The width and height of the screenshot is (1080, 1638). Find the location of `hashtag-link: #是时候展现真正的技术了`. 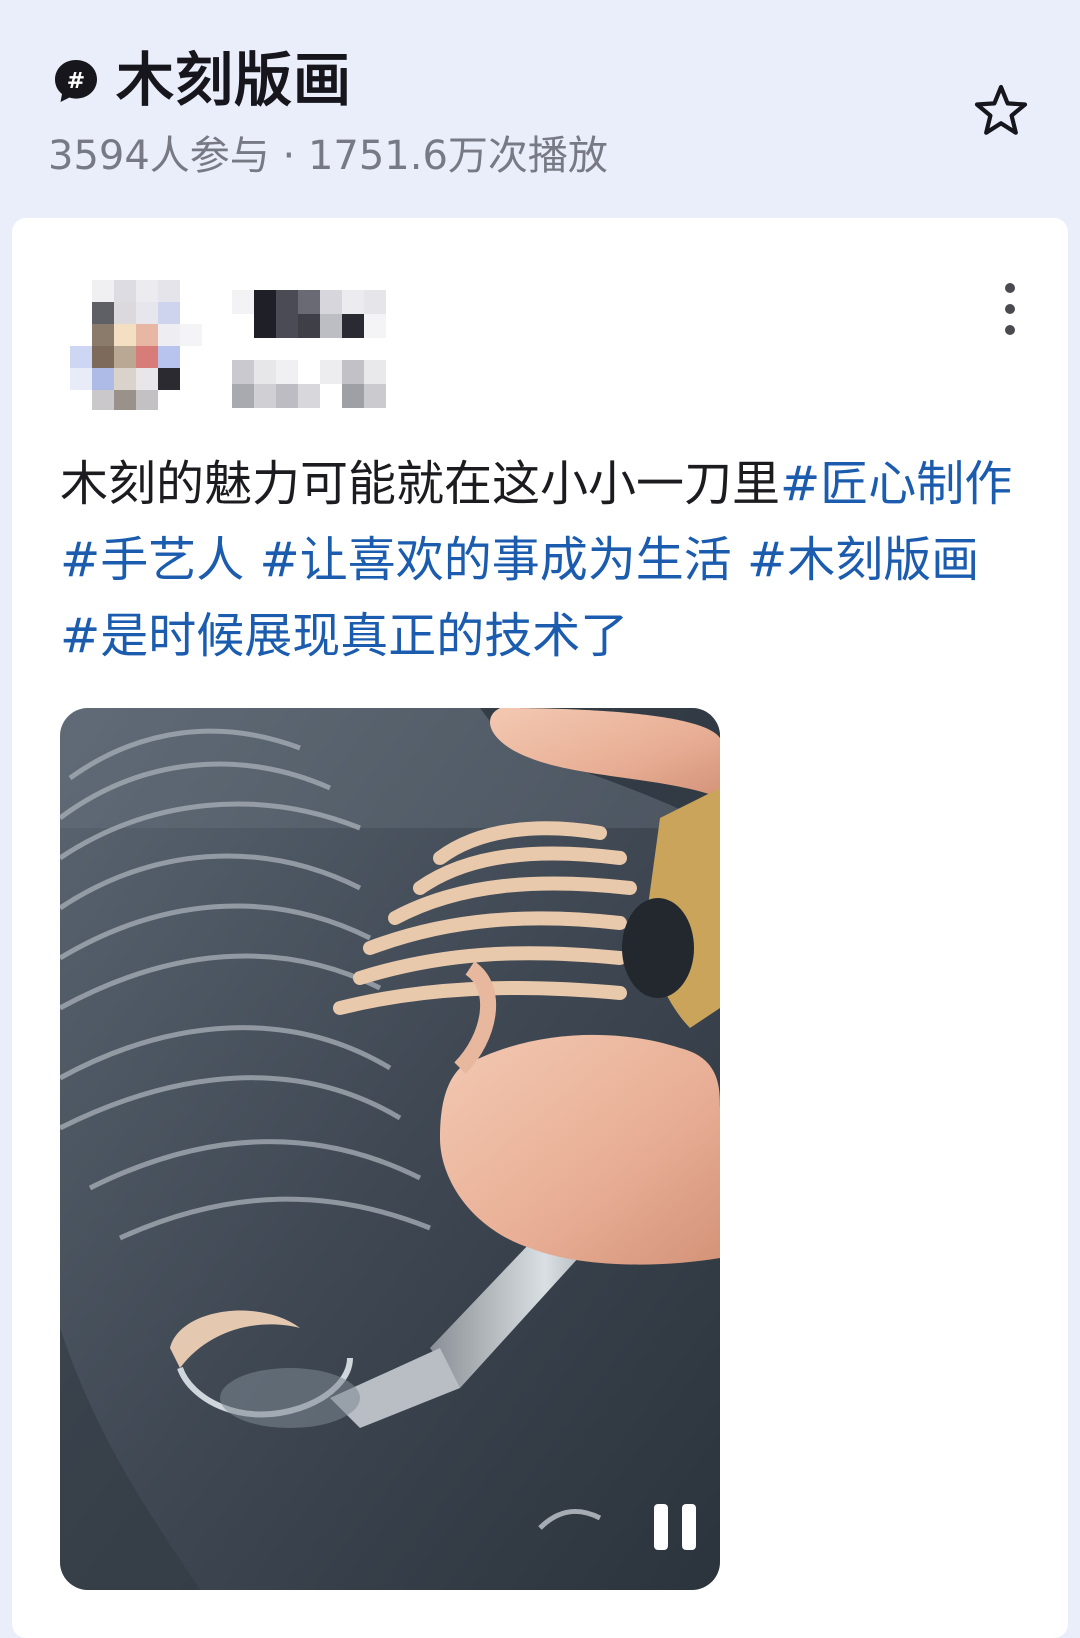

hashtag-link: #是时候展现真正的技术了 is located at coordinates (344, 636).